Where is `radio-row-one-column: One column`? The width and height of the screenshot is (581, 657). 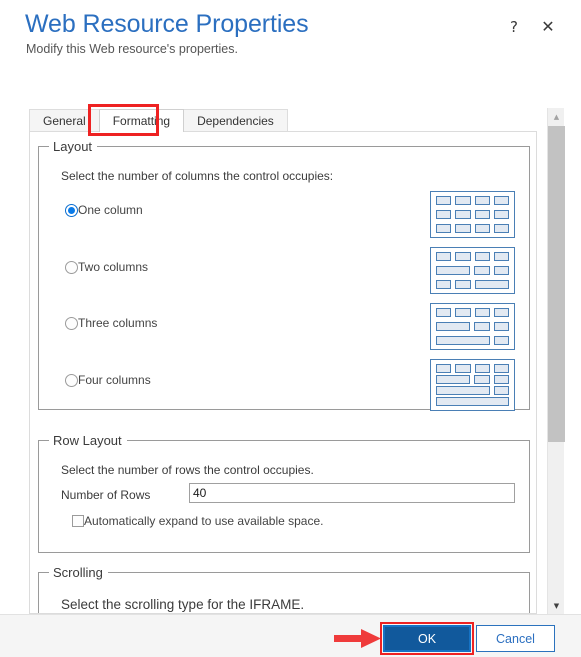 radio-row-one-column: One column is located at coordinates (104, 210).